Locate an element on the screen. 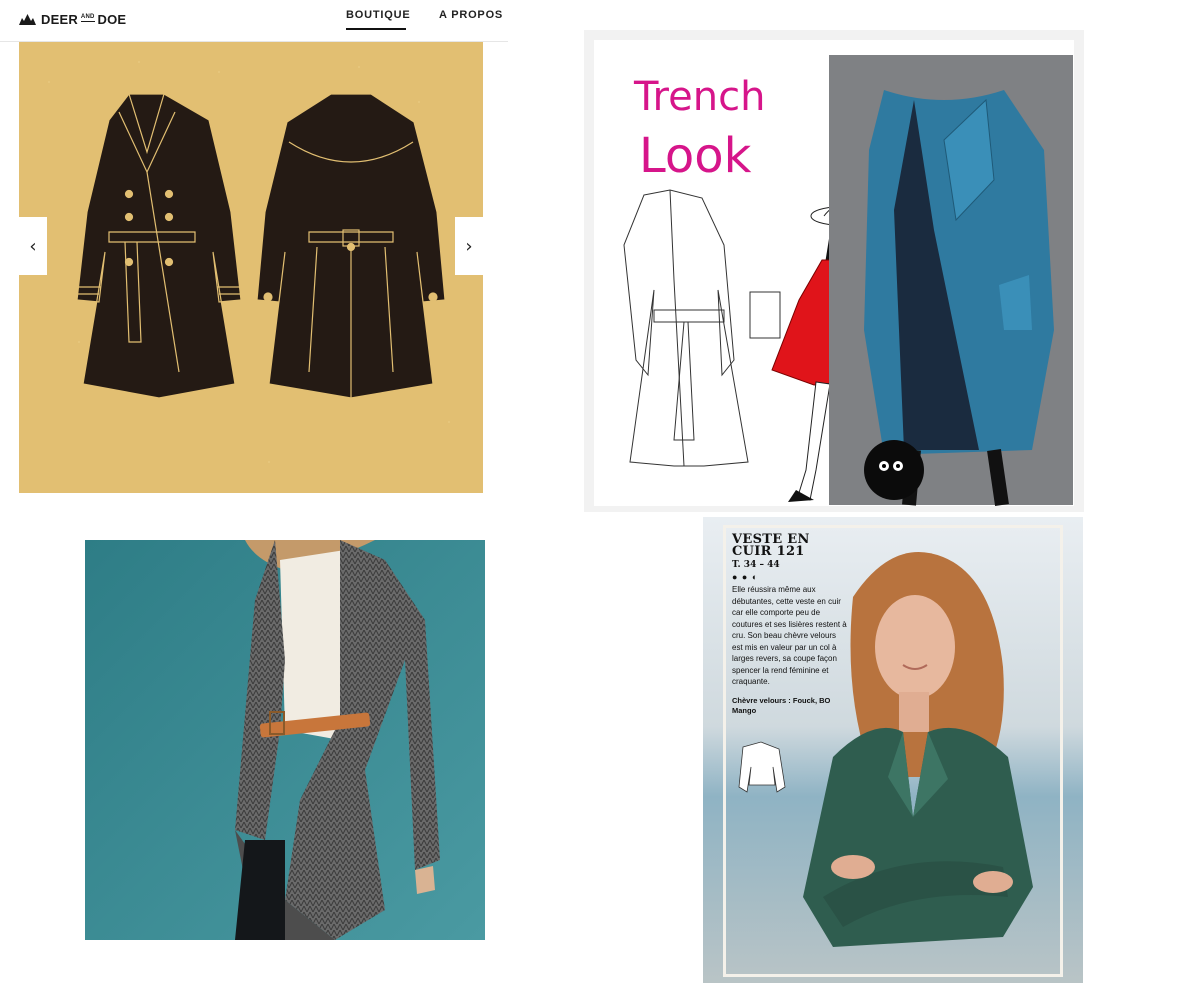  chevron-left-icon: ‹ is located at coordinates (33, 246).